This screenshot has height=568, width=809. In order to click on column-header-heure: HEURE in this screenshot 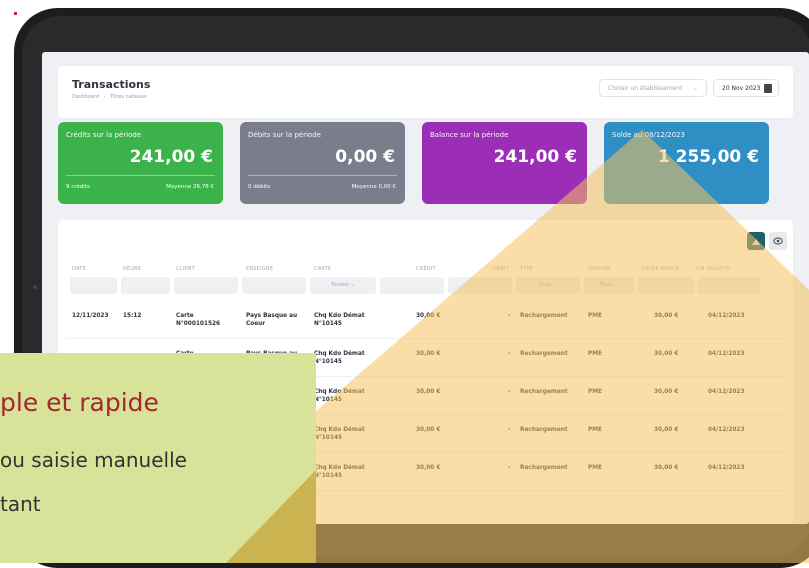, I will do `click(132, 269)`.